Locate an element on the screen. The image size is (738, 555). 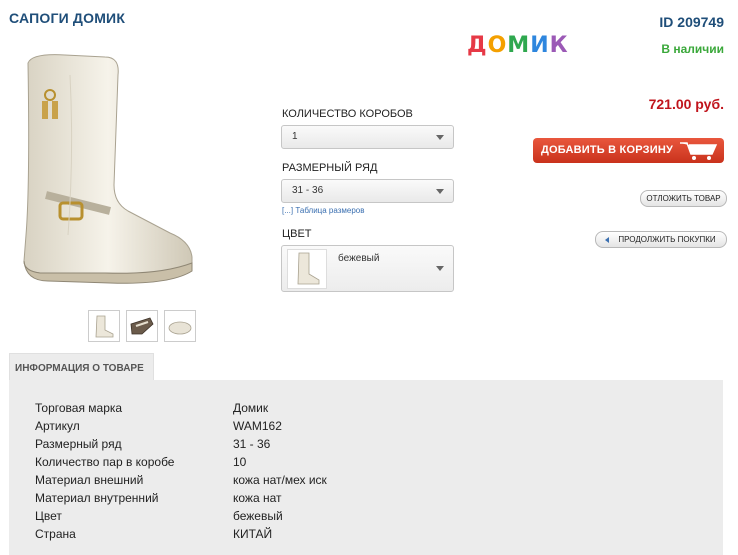
spec-key: Цвет is located at coordinates (48, 516).